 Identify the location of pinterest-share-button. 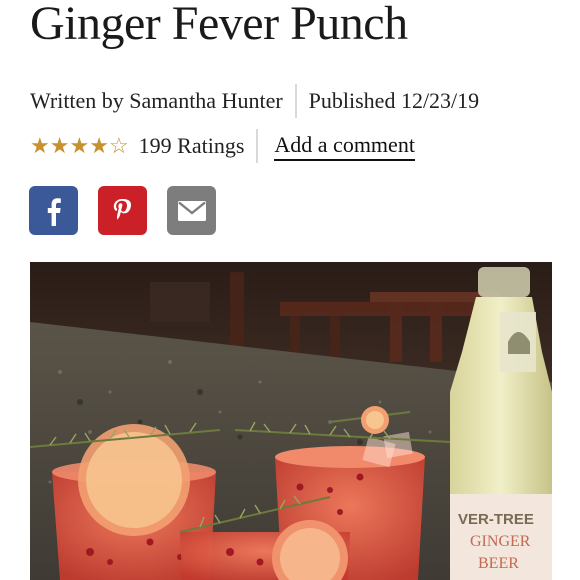
(122, 210).